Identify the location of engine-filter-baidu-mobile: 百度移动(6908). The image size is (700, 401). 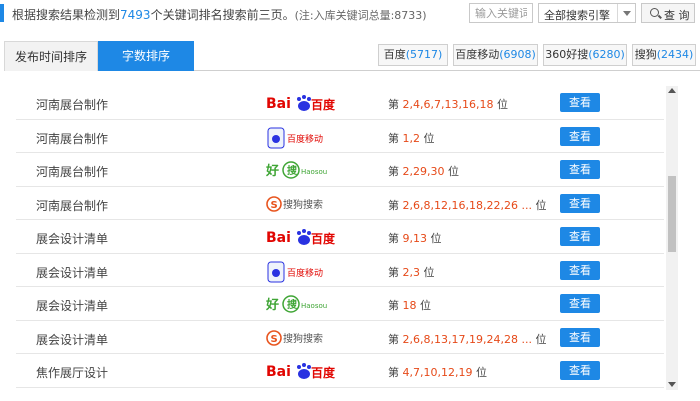
(495, 55).